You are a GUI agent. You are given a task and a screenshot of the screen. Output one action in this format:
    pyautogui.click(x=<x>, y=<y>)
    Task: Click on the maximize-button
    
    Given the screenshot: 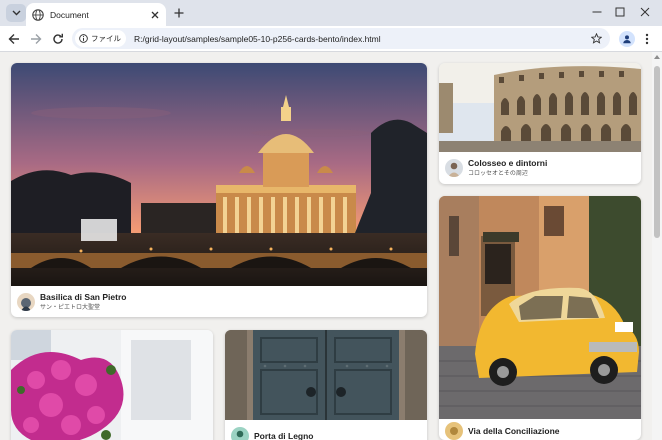 What is the action you would take?
    pyautogui.click(x=620, y=12)
    